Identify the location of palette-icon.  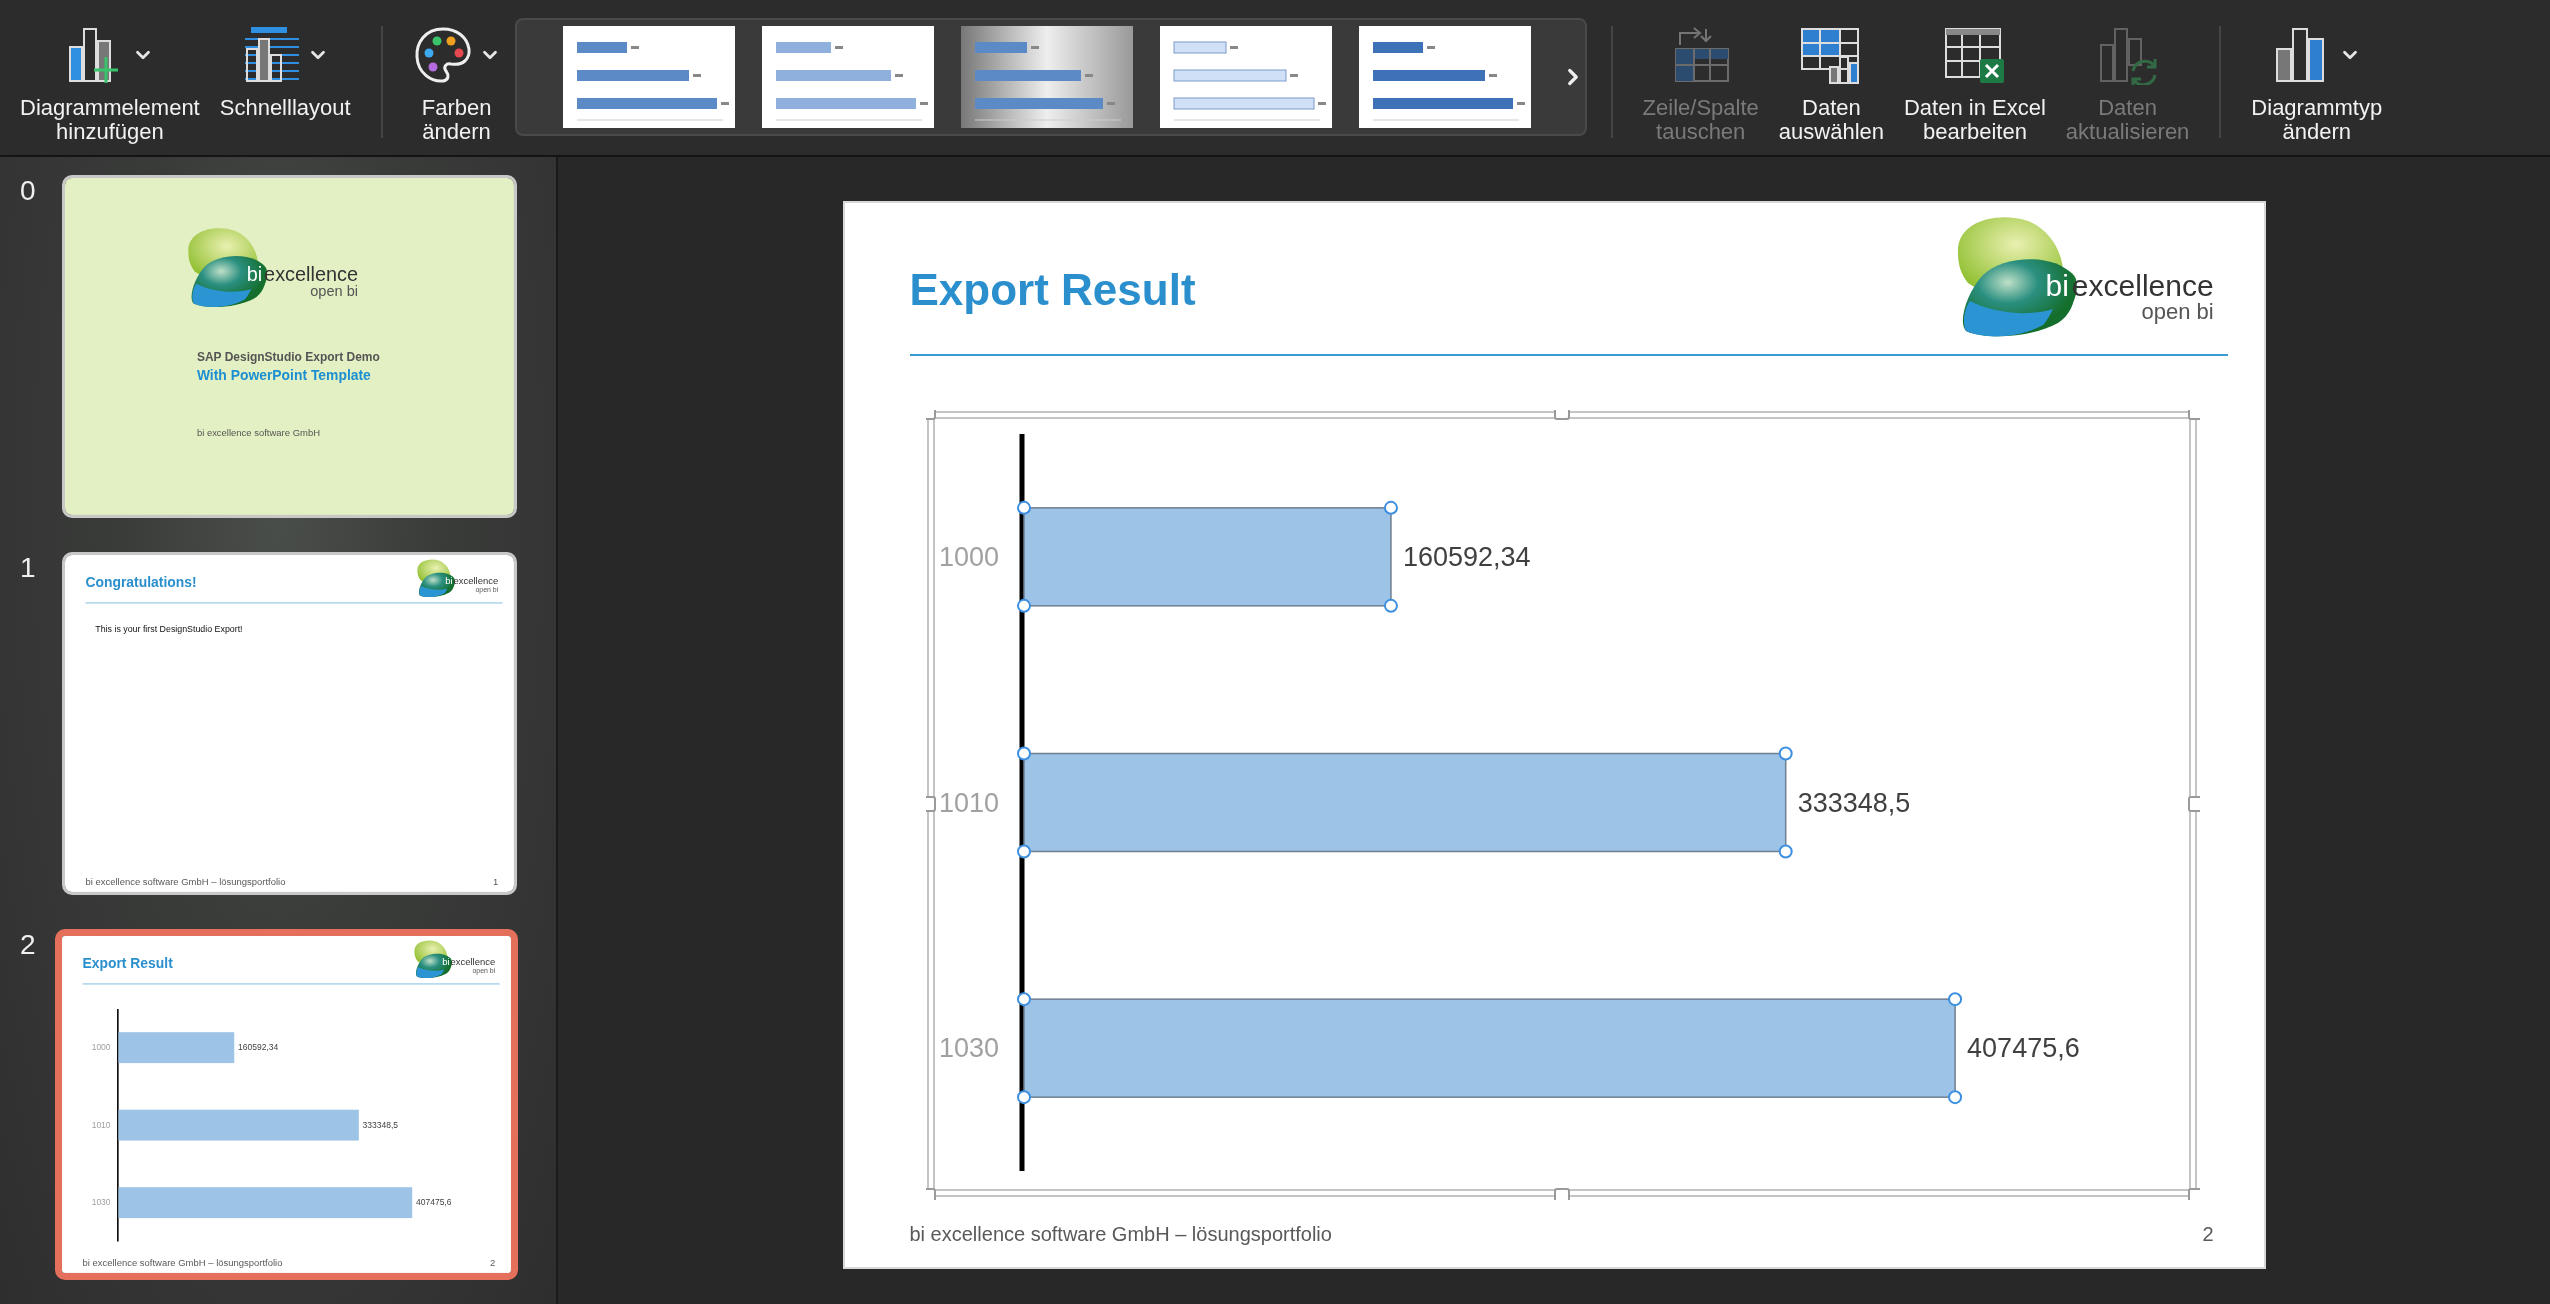
(442, 55).